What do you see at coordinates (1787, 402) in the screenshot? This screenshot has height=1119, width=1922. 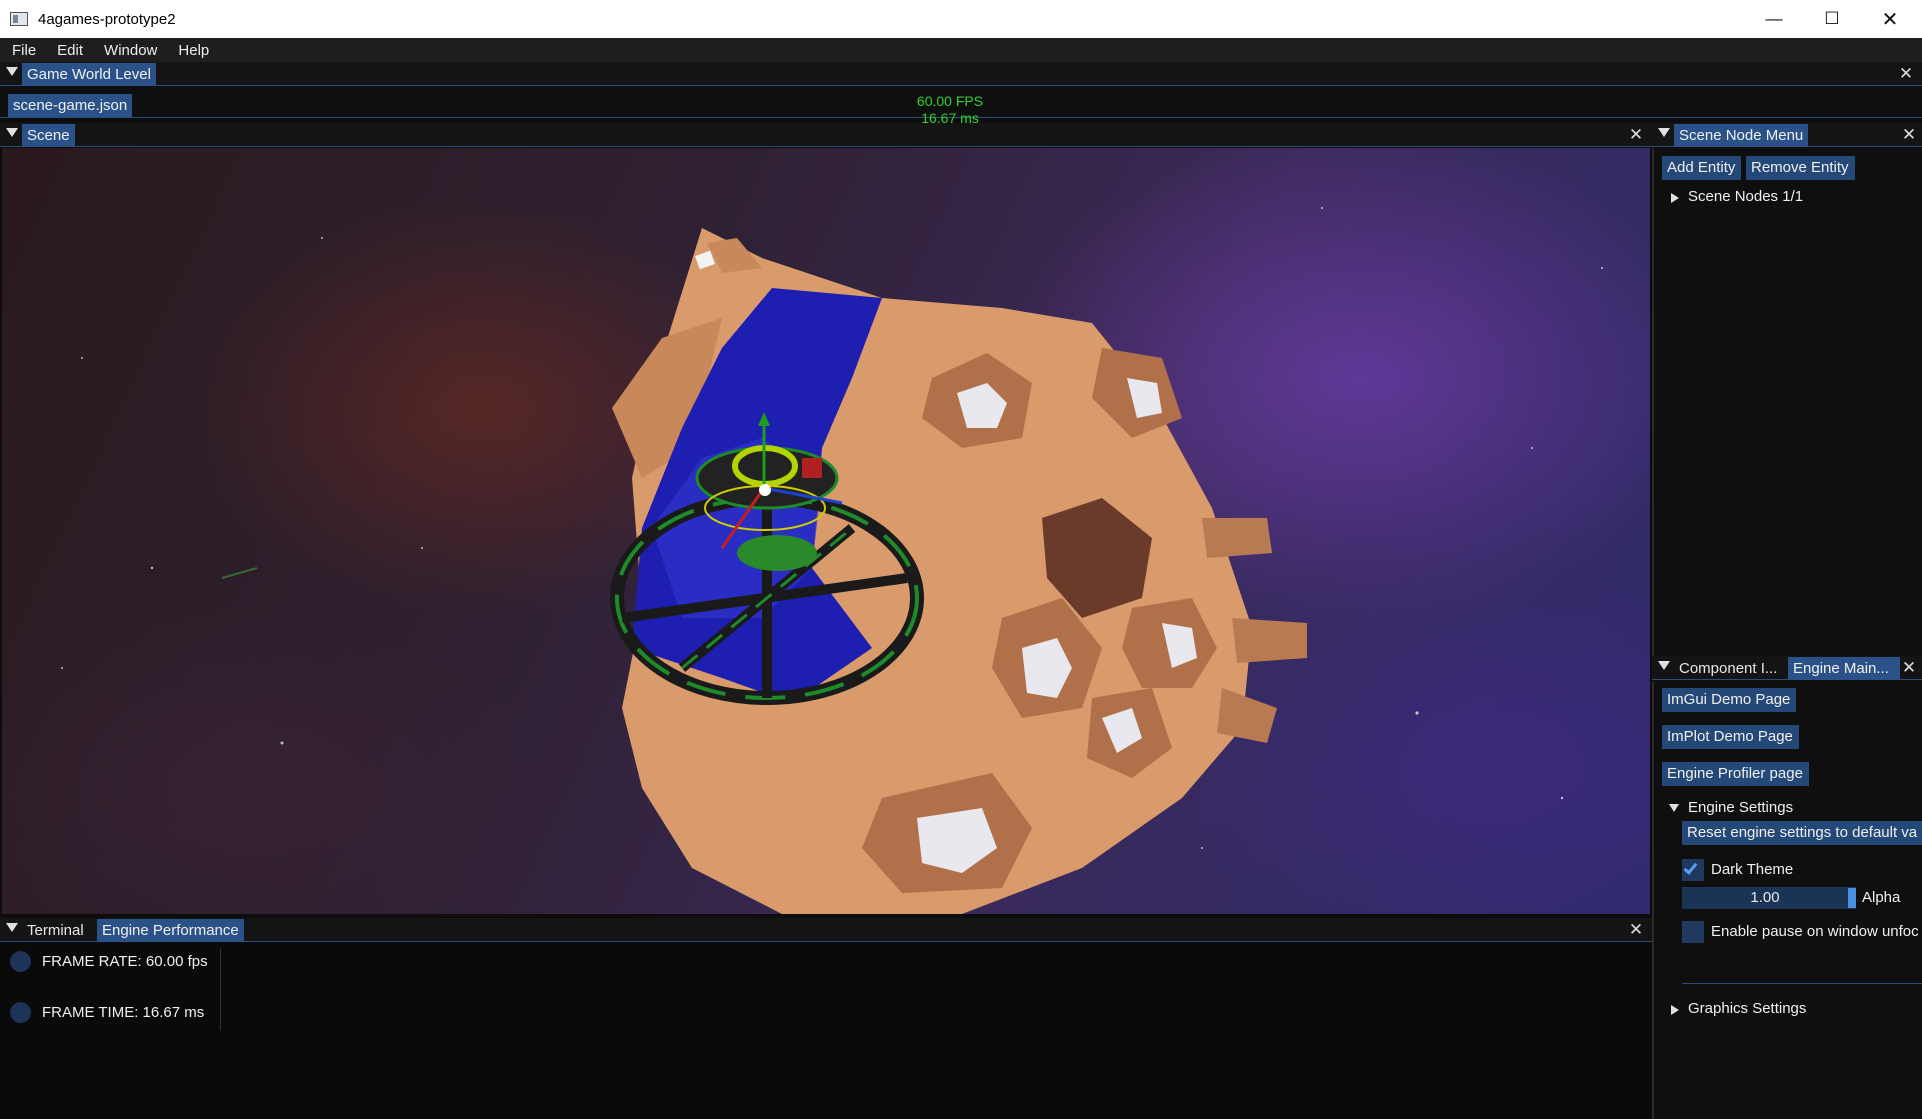 I see `scene-node-menu-panel: Add Entity Remove Entity Scene Nodes 1/1` at bounding box center [1787, 402].